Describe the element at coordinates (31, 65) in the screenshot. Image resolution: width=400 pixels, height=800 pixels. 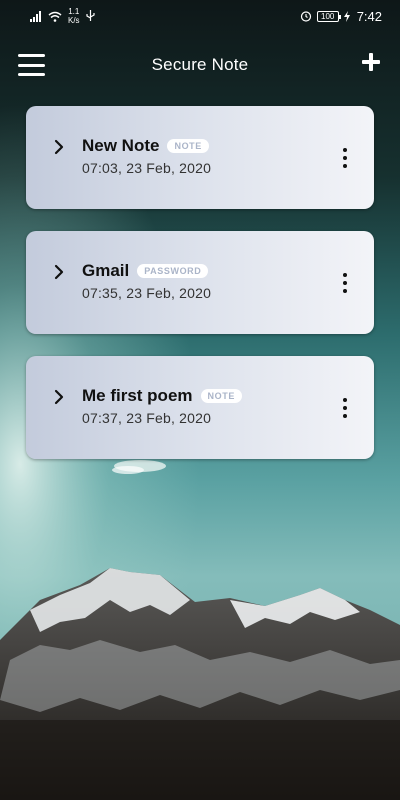
I see `menu-icon` at that location.